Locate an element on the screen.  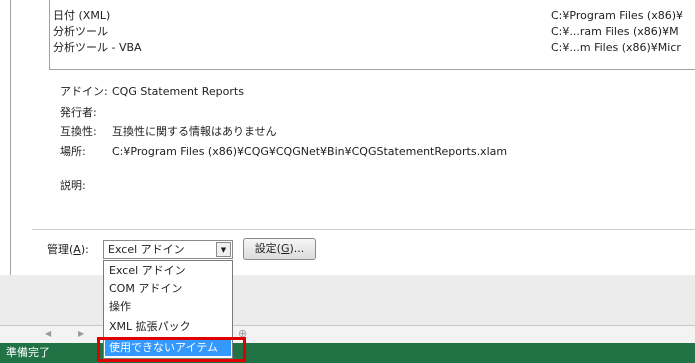
dropdown-option: 操作 is located at coordinates (168, 307).